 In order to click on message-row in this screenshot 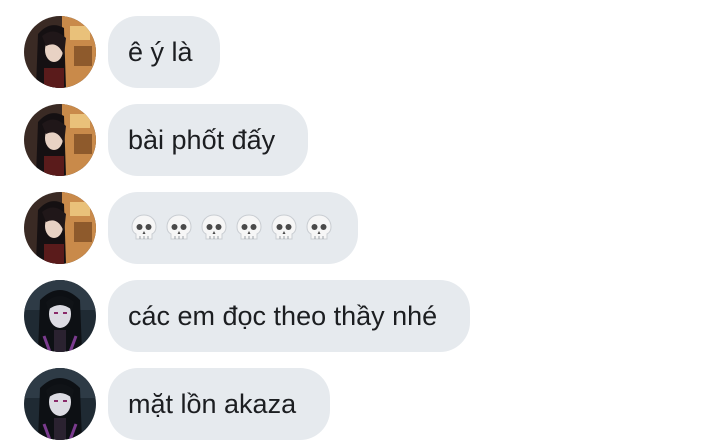, I will do `click(191, 228)`.